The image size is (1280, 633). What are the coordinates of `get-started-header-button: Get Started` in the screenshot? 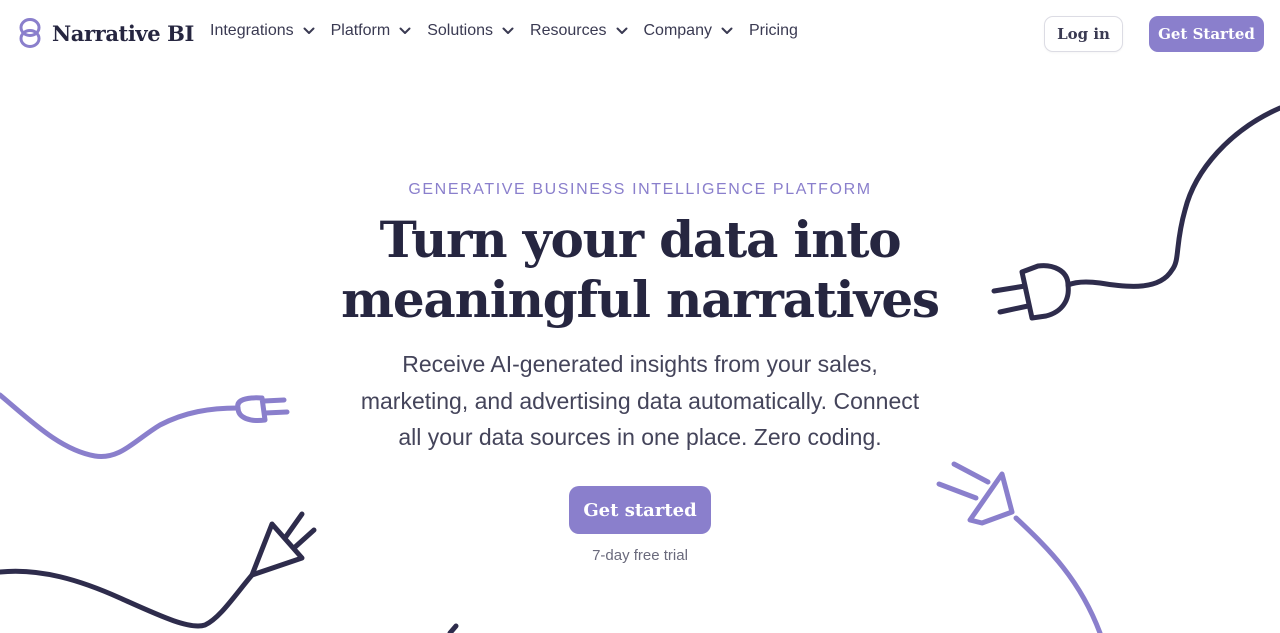 It's located at (1206, 34).